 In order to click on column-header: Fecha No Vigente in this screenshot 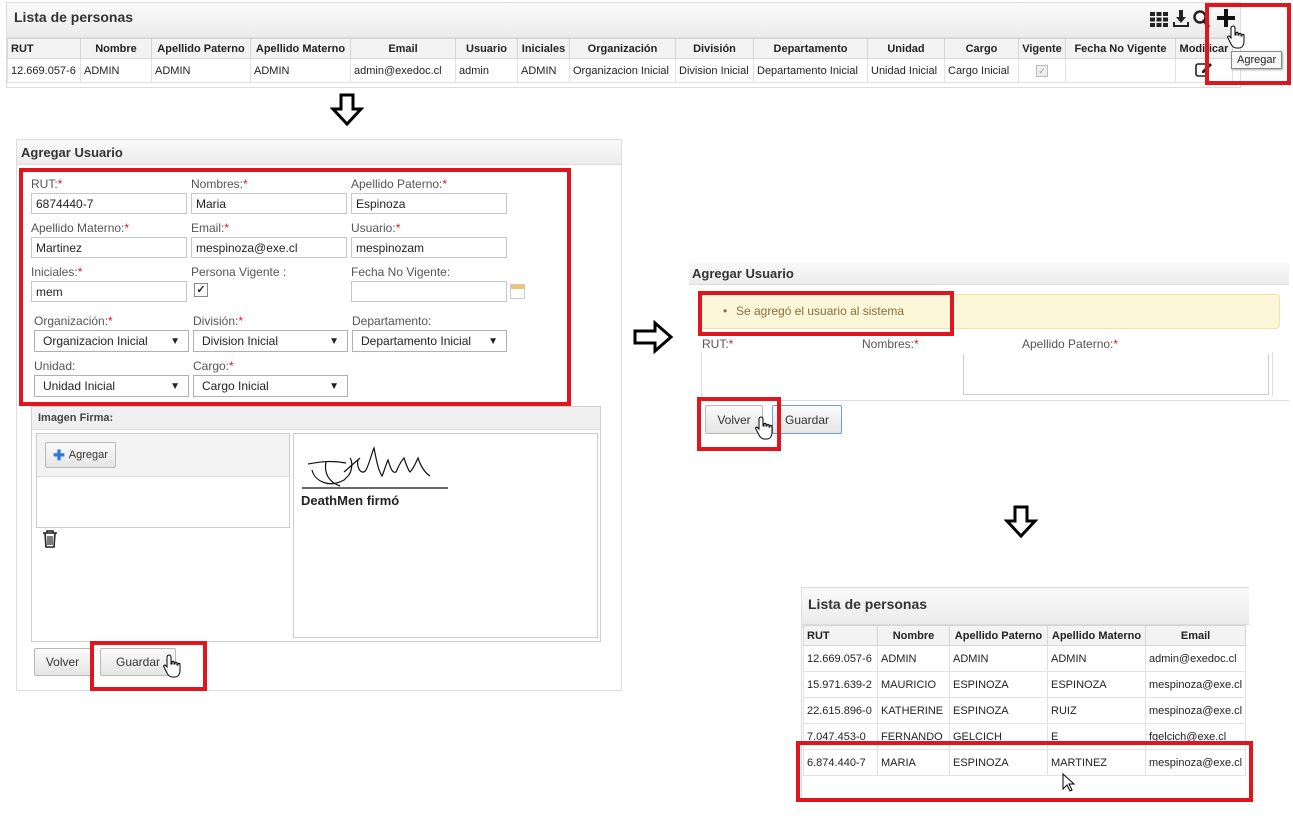, I will do `click(1120, 48)`.